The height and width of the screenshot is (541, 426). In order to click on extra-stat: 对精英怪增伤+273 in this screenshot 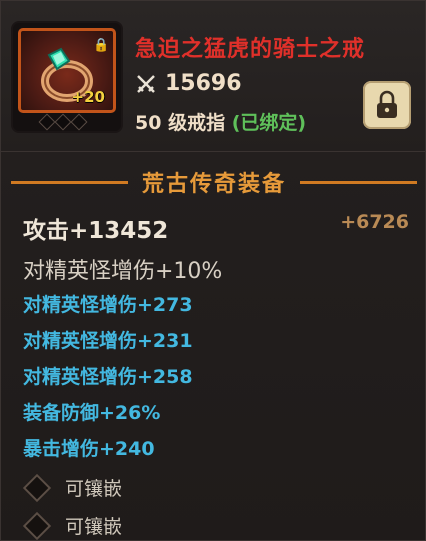, I will do `click(108, 305)`.